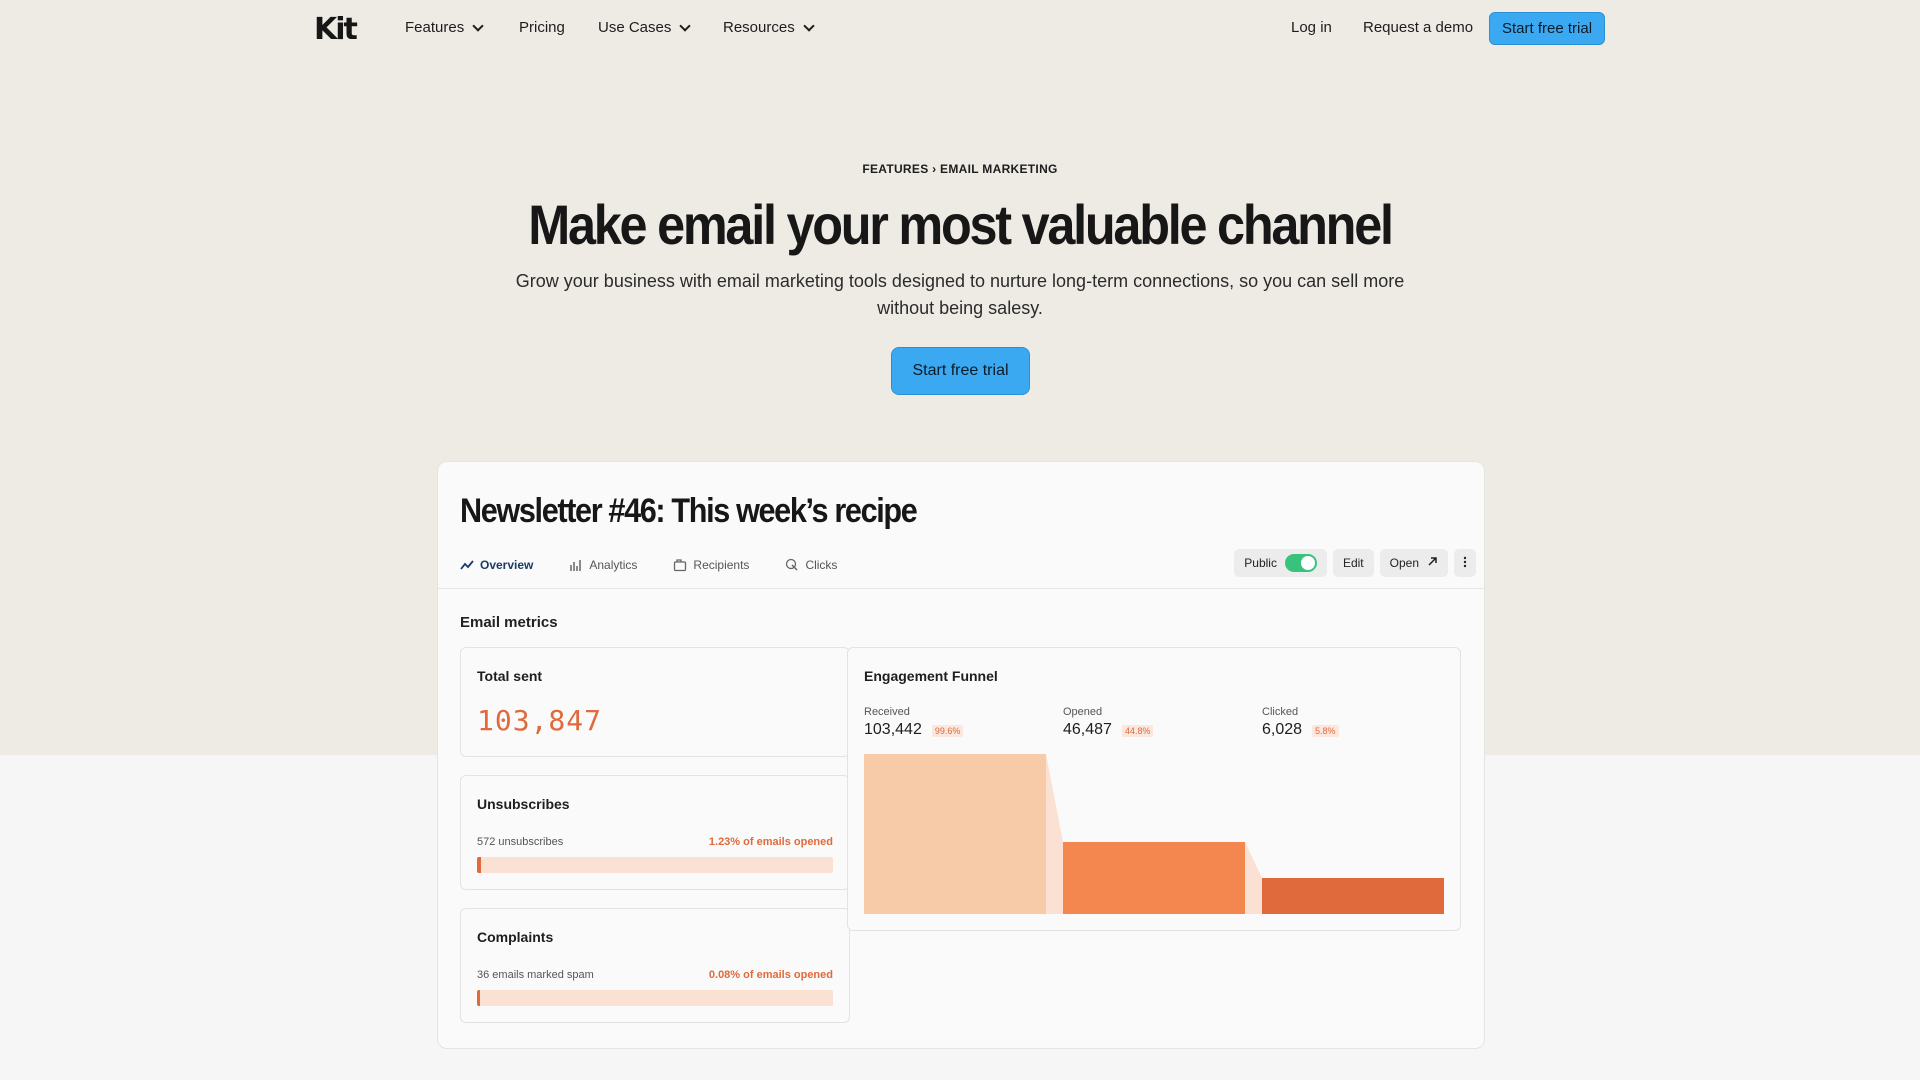 Image resolution: width=1920 pixels, height=1080 pixels. Describe the element at coordinates (1353, 896) in the screenshot. I see `funnel-bar-clicked` at that location.